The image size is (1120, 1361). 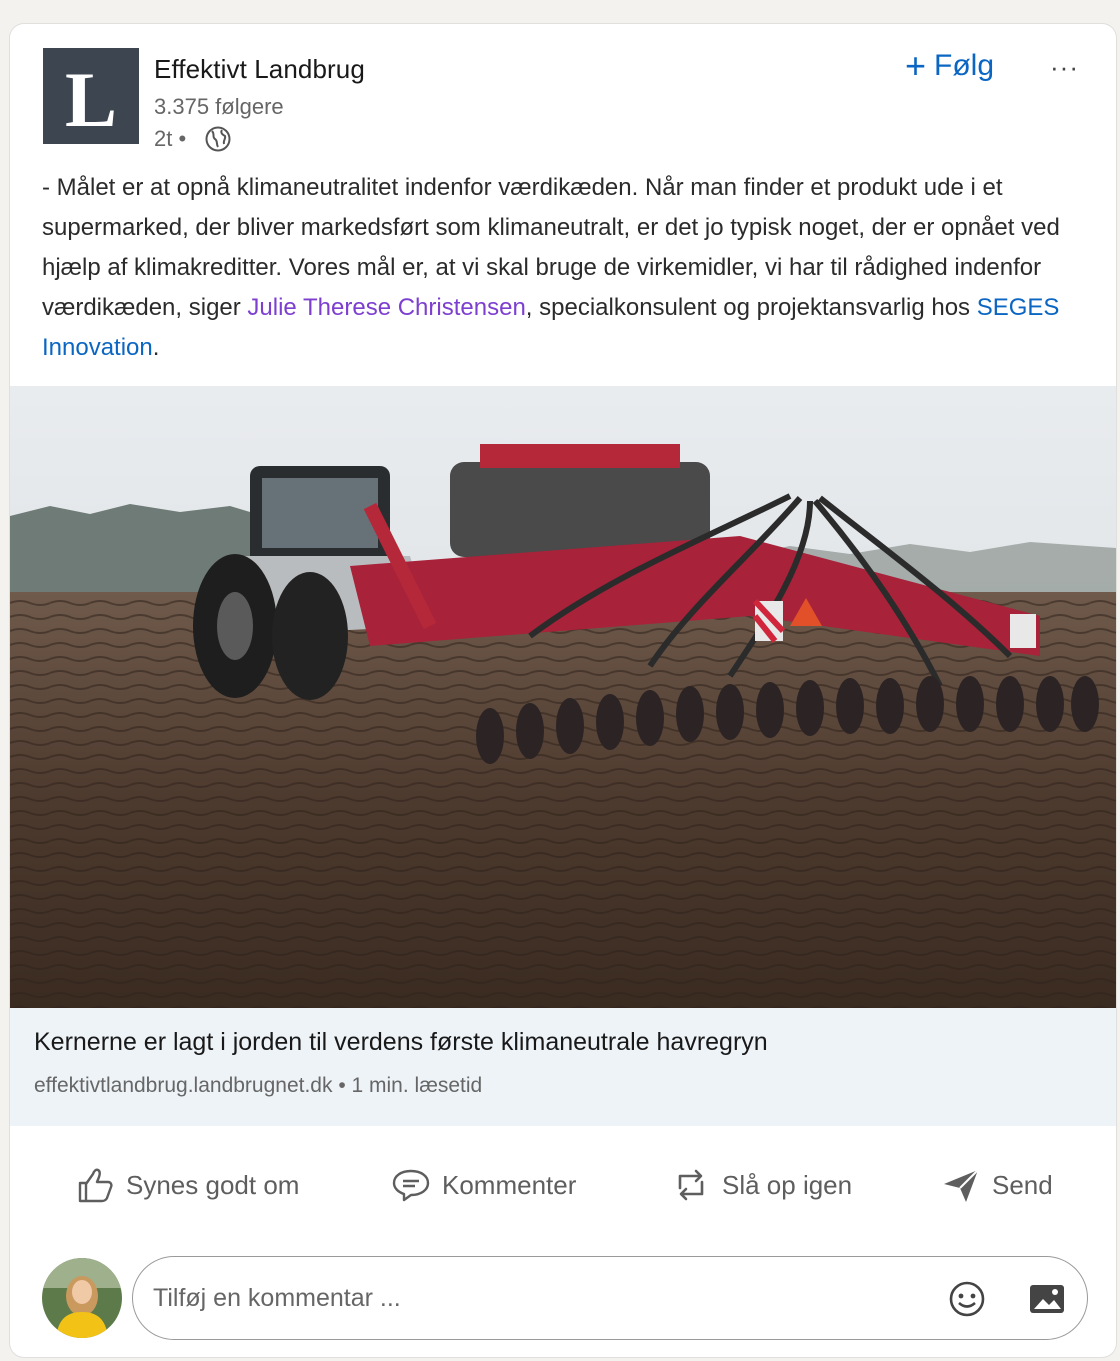 I want to click on comment-icon, so click(x=411, y=1185).